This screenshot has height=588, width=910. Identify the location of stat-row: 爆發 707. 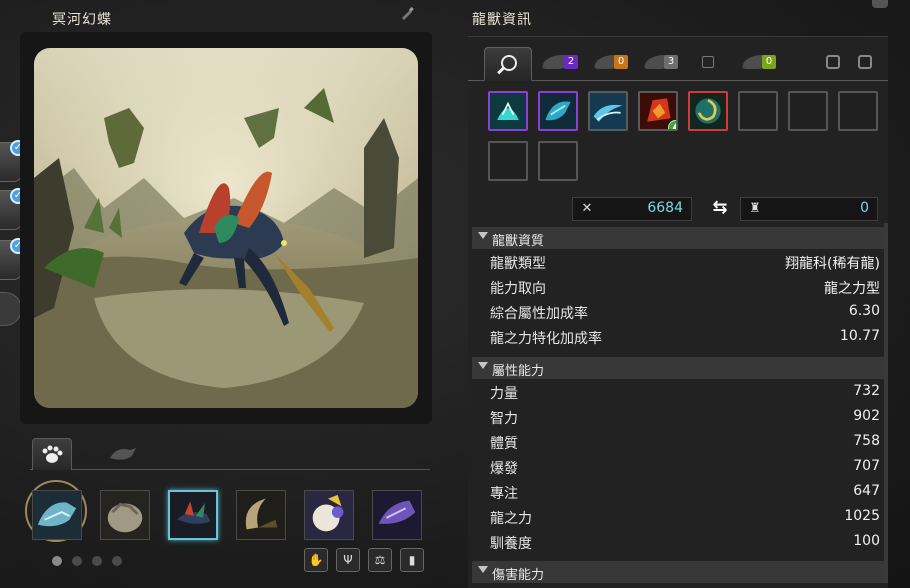
(678, 466).